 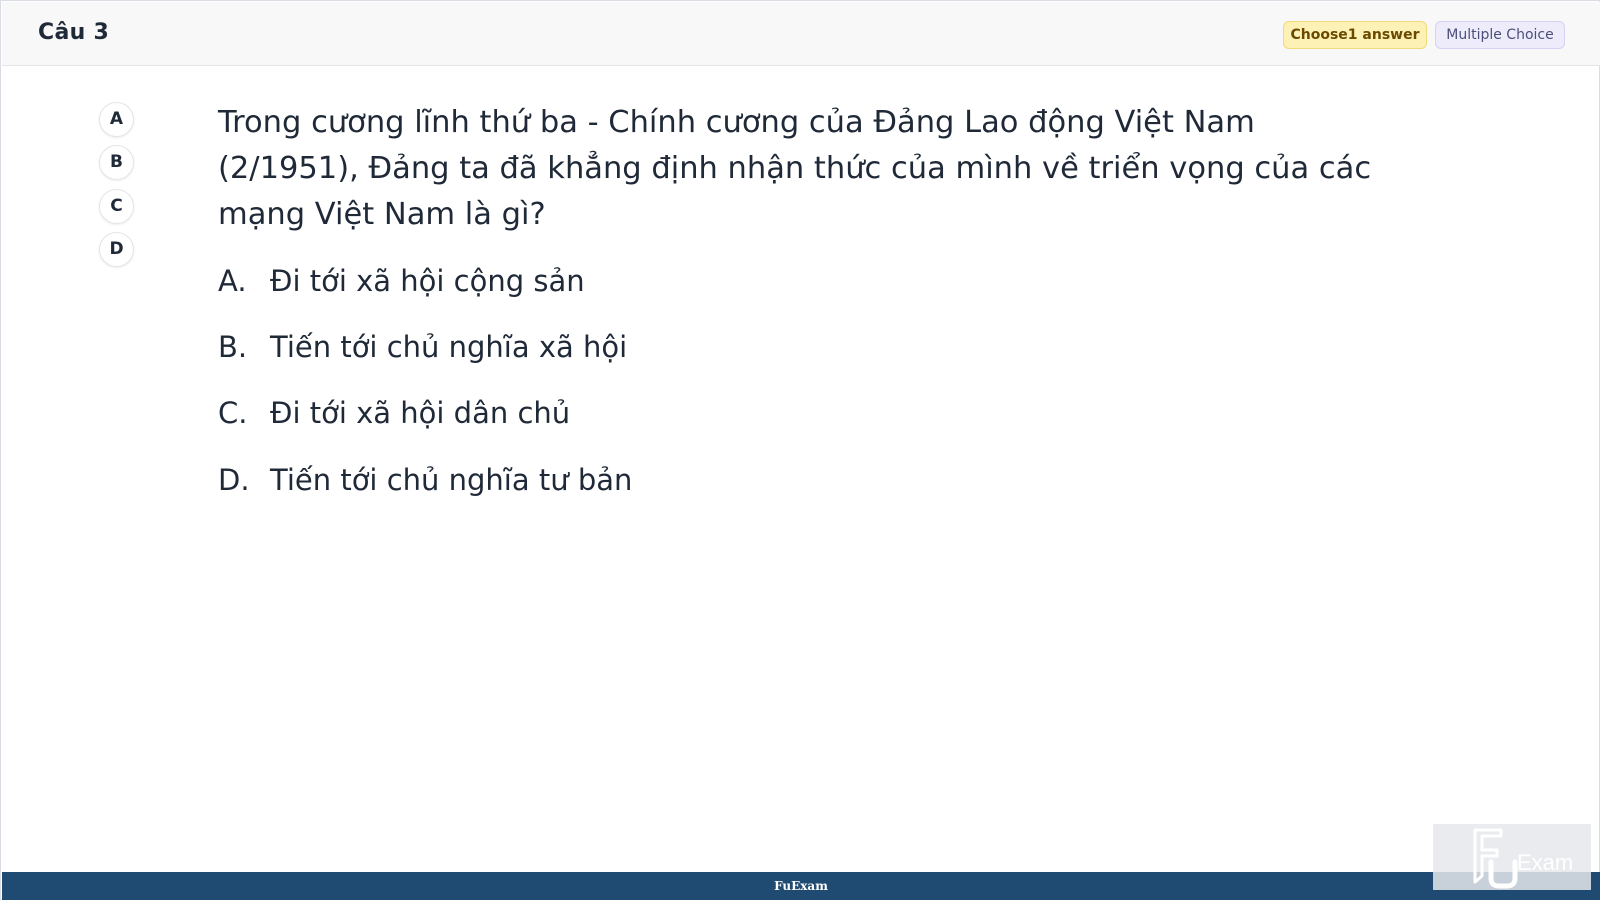 I want to click on logo-f-shape, so click(x=1488, y=856).